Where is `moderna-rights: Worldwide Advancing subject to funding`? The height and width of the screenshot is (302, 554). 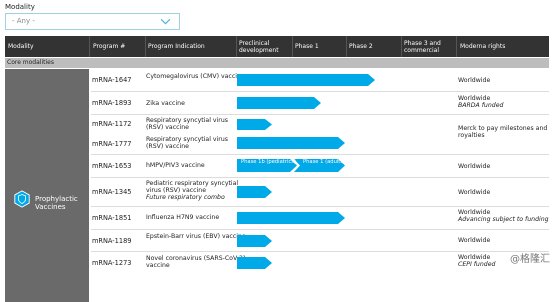
moderna-rights: Worldwide Advancing subject to funding is located at coordinates (503, 216).